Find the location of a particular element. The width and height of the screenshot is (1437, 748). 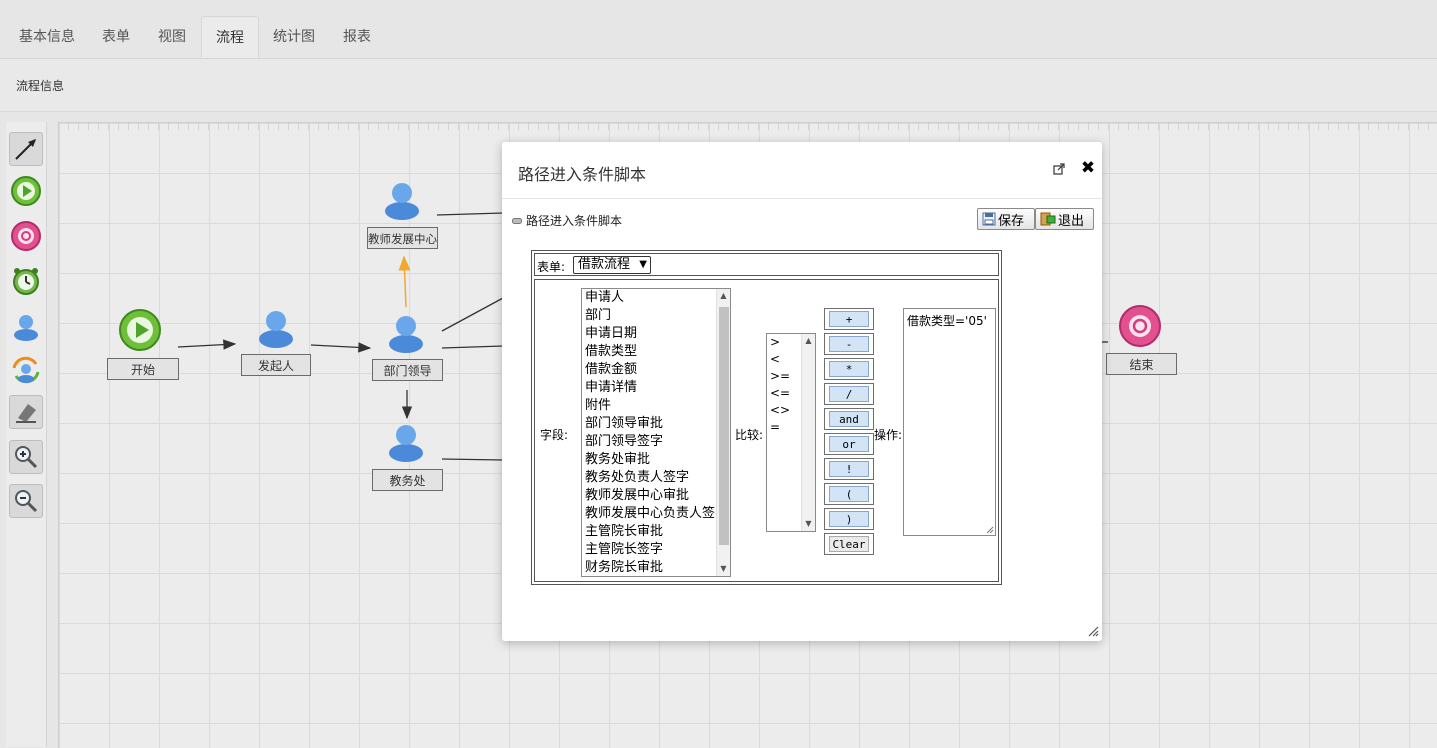

panel-header: 路径进入条件脚本 is located at coordinates (567, 220).